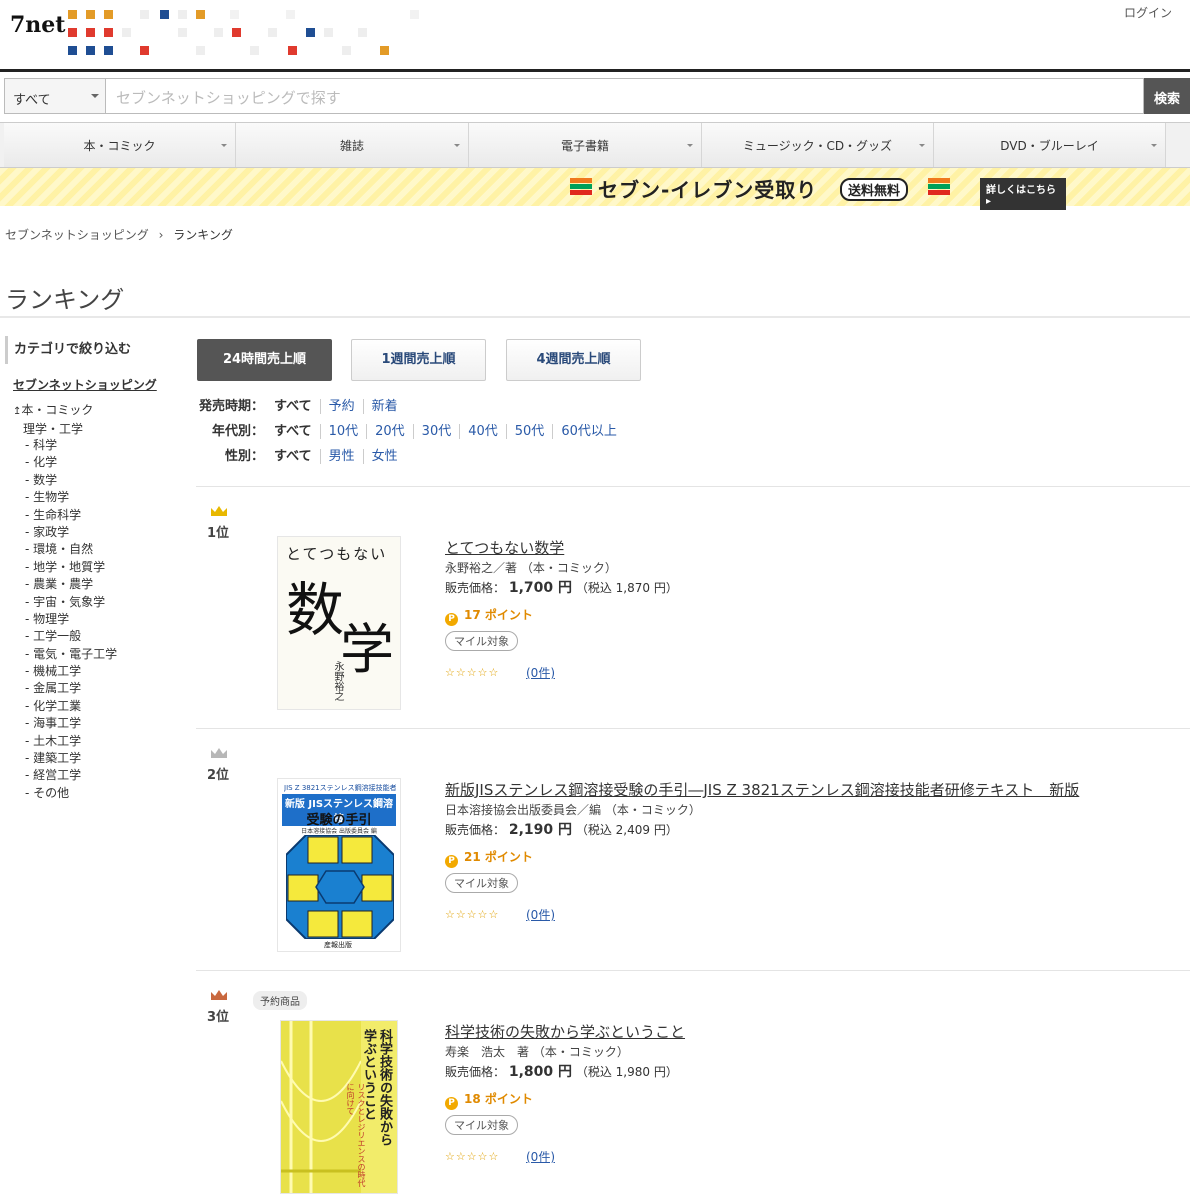 This screenshot has height=1200, width=1190. I want to click on filter-option: 30代, so click(436, 431).